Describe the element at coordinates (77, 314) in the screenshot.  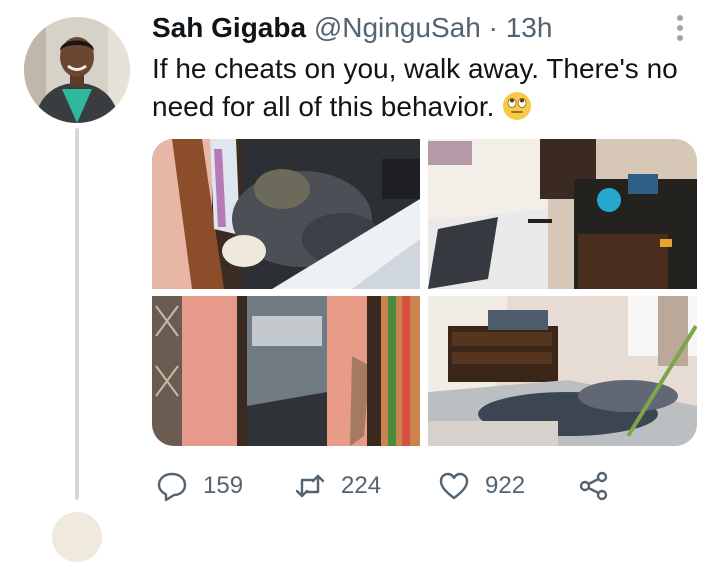
I see `thread-connector-line` at that location.